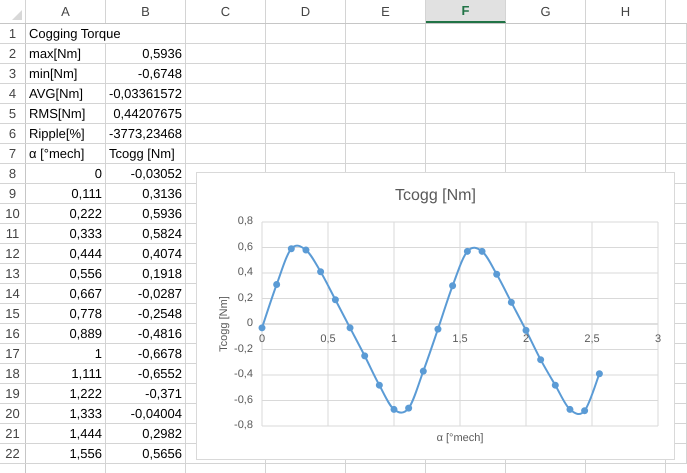 The width and height of the screenshot is (687, 473). What do you see at coordinates (13, 313) in the screenshot?
I see `row-header: 15` at bounding box center [13, 313].